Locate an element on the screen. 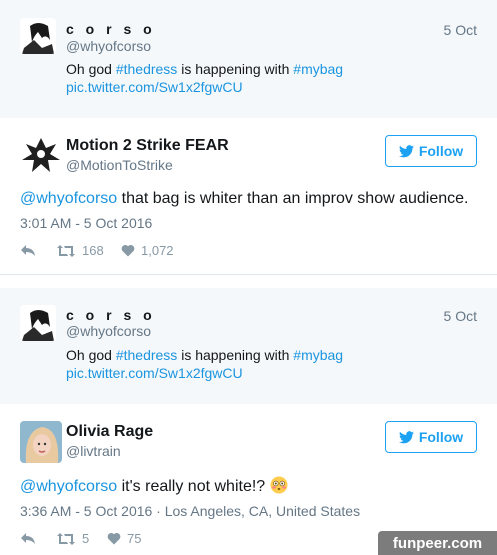  user-name: Motion 2 Strike FEAR is located at coordinates (147, 146).